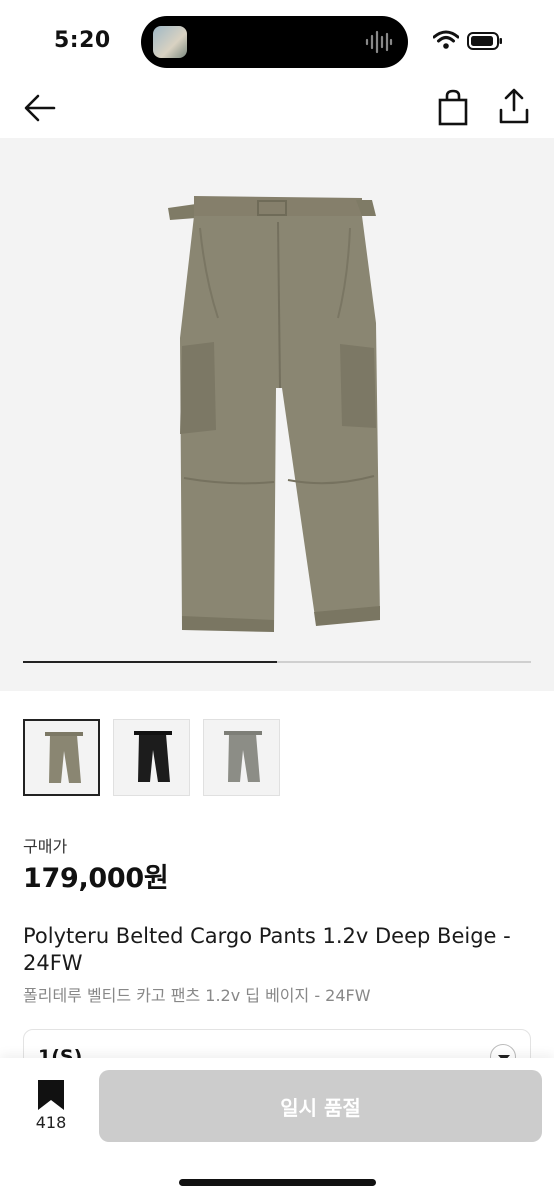 This screenshot has width=554, height=1200. I want to click on bookmark-button: 418, so click(51, 1110).